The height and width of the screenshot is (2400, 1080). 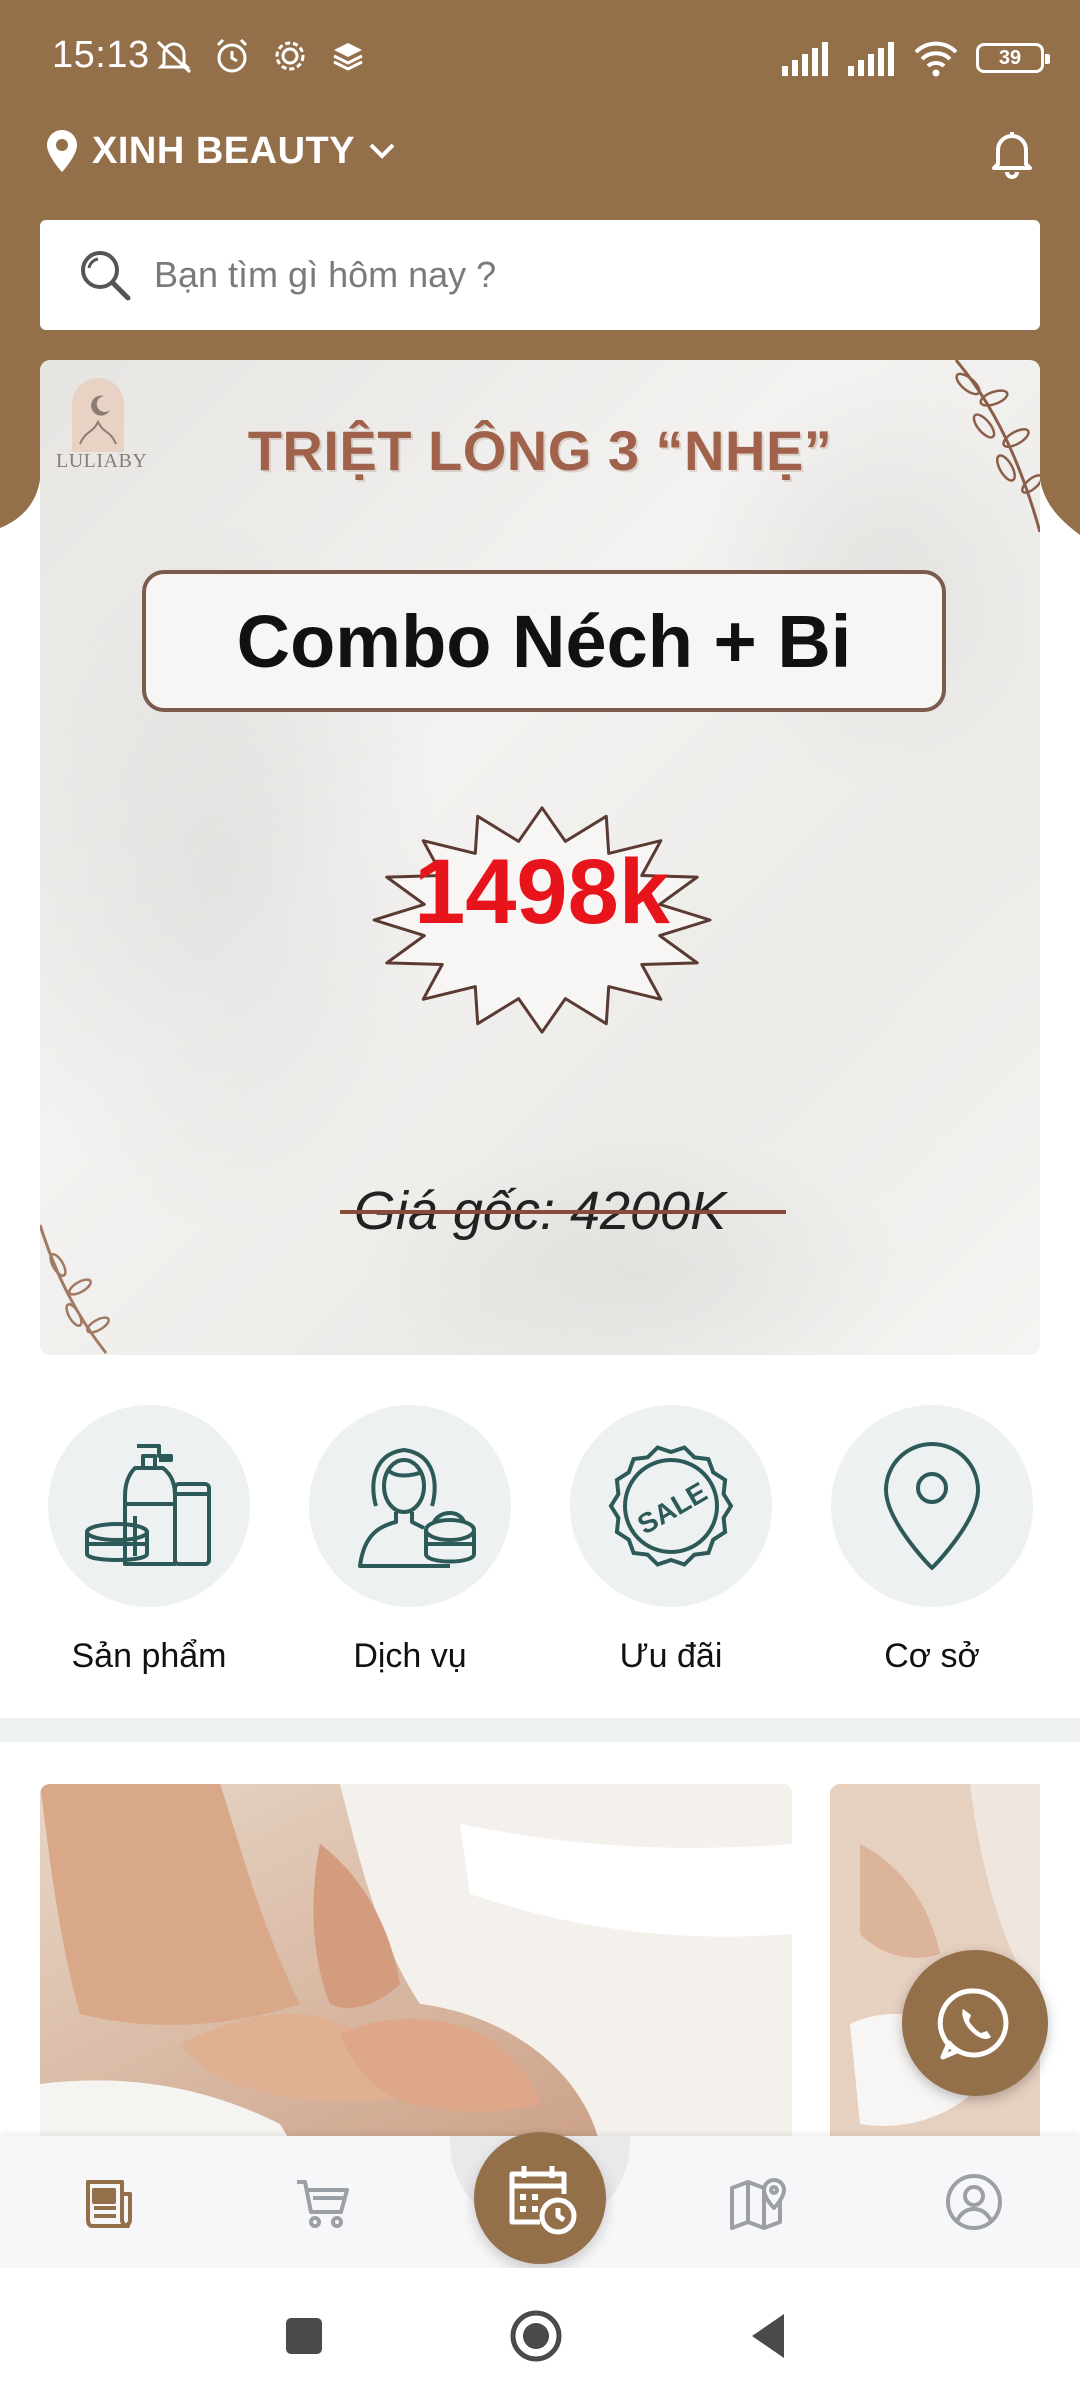 What do you see at coordinates (540, 1730) in the screenshot?
I see `section-divider` at bounding box center [540, 1730].